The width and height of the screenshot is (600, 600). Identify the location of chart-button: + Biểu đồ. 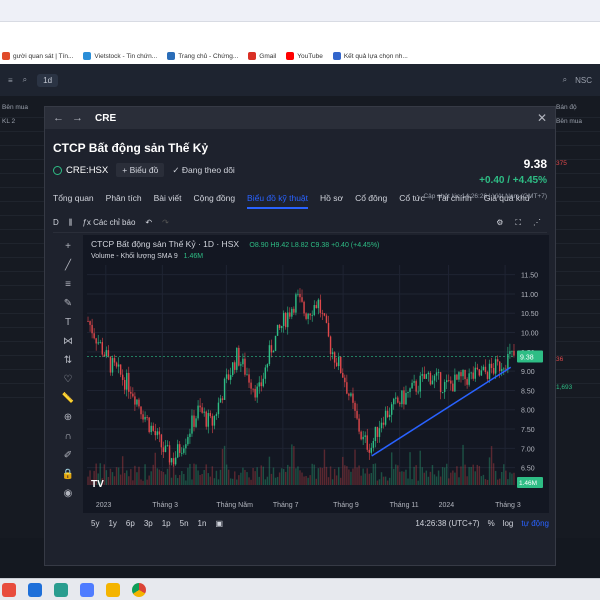
(140, 170).